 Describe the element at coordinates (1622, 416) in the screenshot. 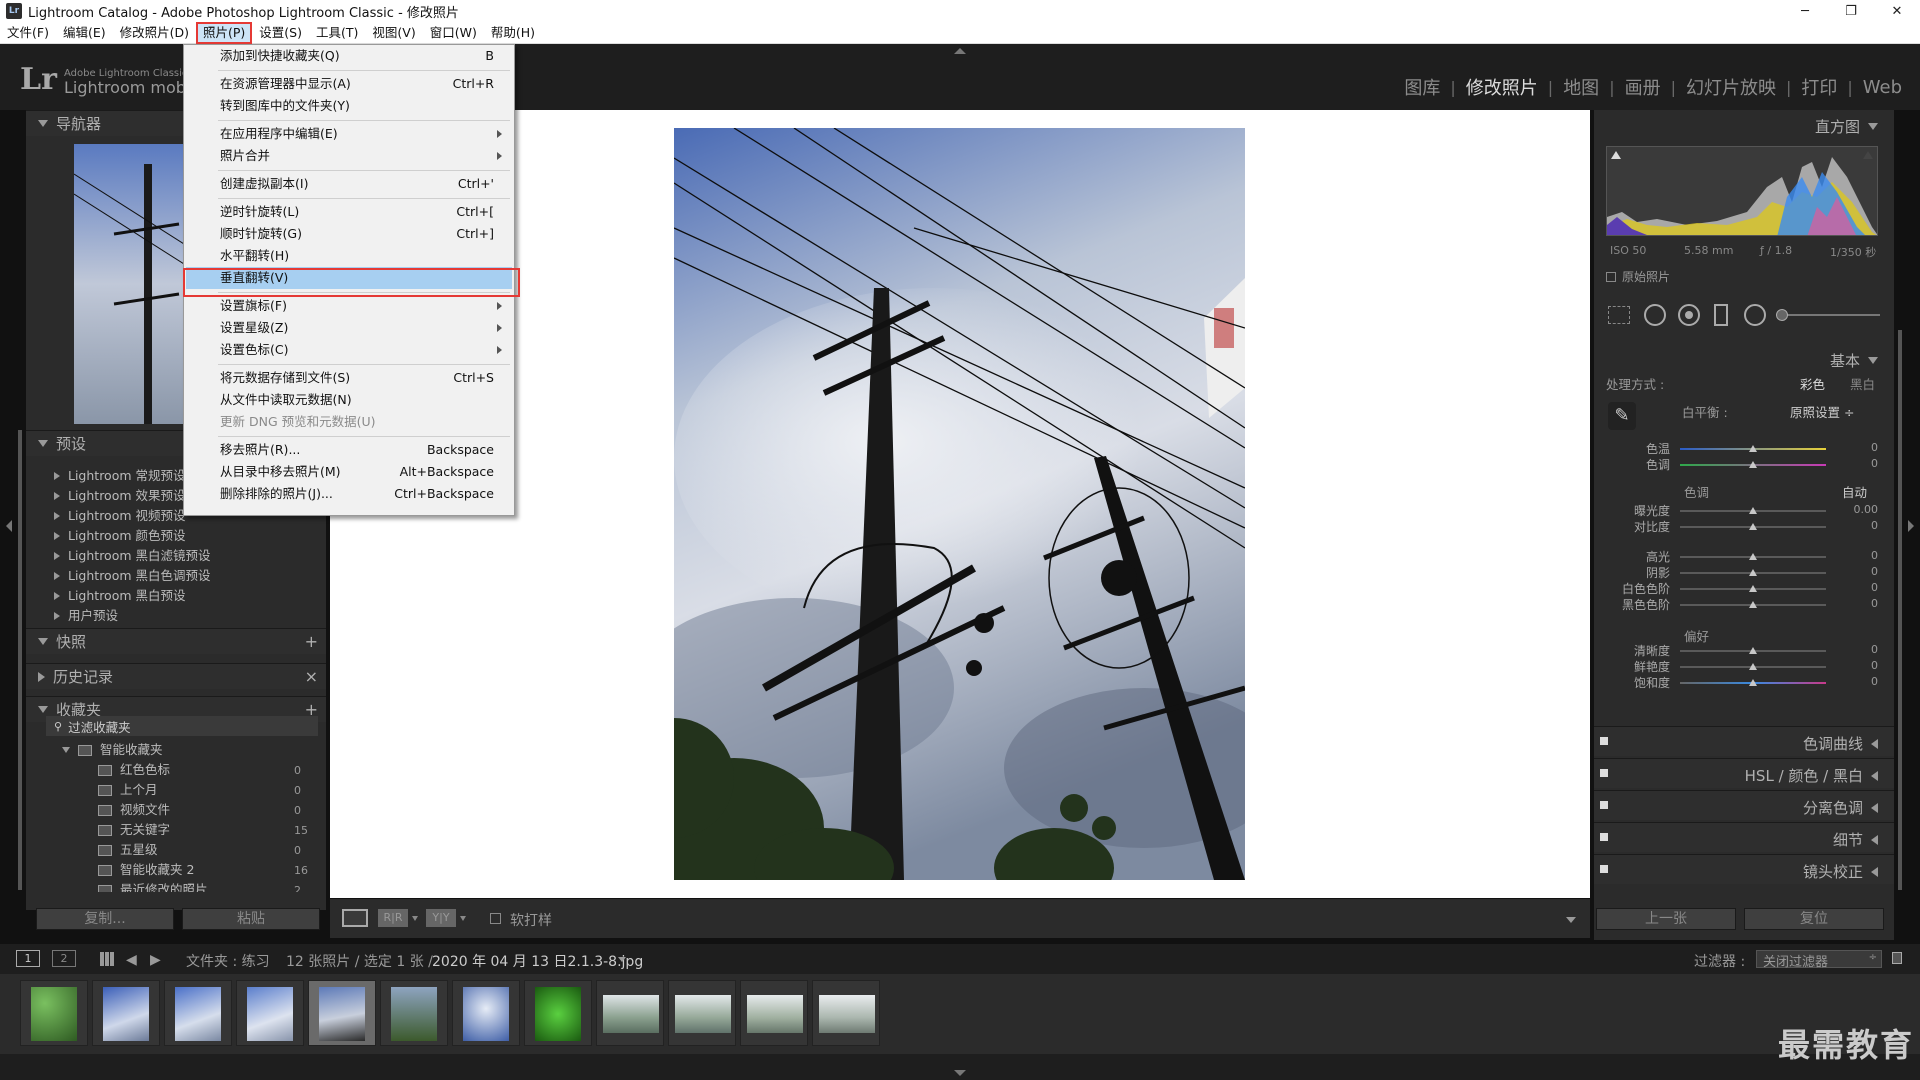

I see `eyedropper-icon: ✎` at that location.